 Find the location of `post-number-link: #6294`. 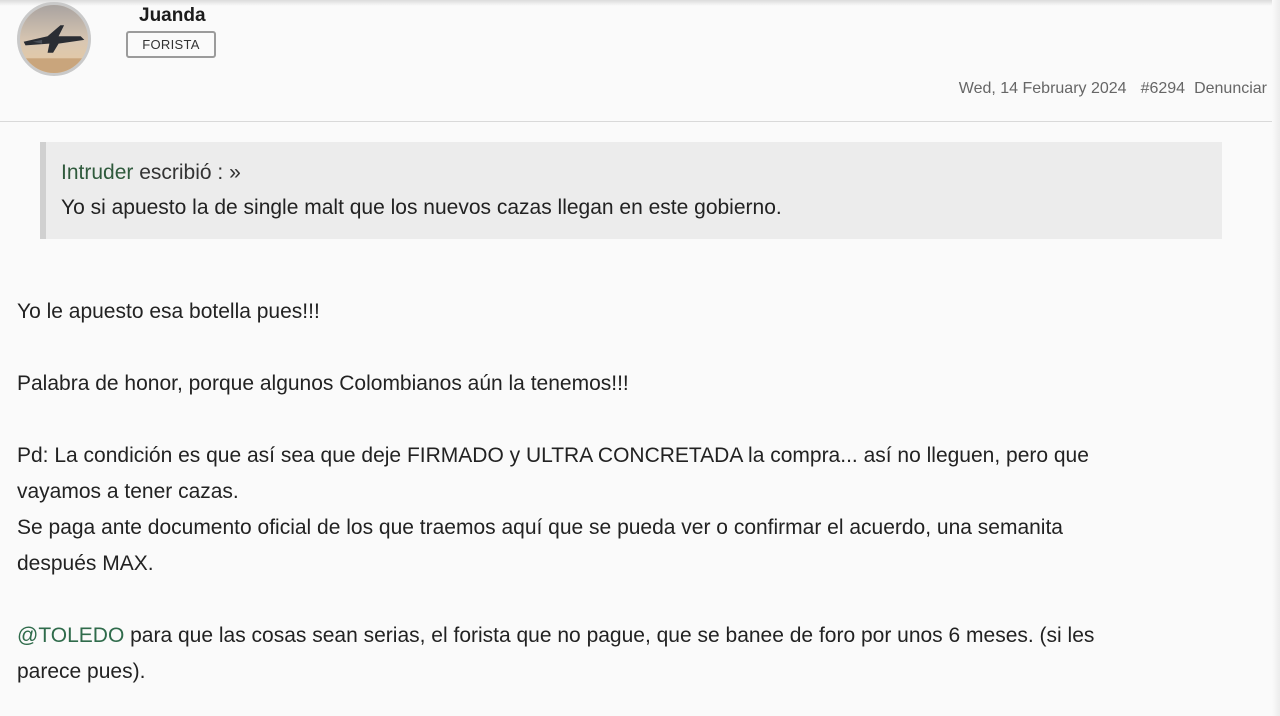

post-number-link: #6294 is located at coordinates (1163, 89).